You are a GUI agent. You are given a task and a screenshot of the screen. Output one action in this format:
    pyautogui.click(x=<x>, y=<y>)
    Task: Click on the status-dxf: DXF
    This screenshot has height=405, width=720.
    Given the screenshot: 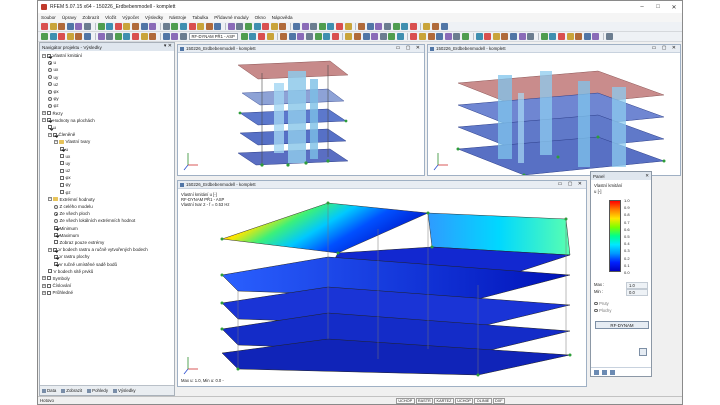 What is the action you would take?
    pyautogui.click(x=498, y=400)
    